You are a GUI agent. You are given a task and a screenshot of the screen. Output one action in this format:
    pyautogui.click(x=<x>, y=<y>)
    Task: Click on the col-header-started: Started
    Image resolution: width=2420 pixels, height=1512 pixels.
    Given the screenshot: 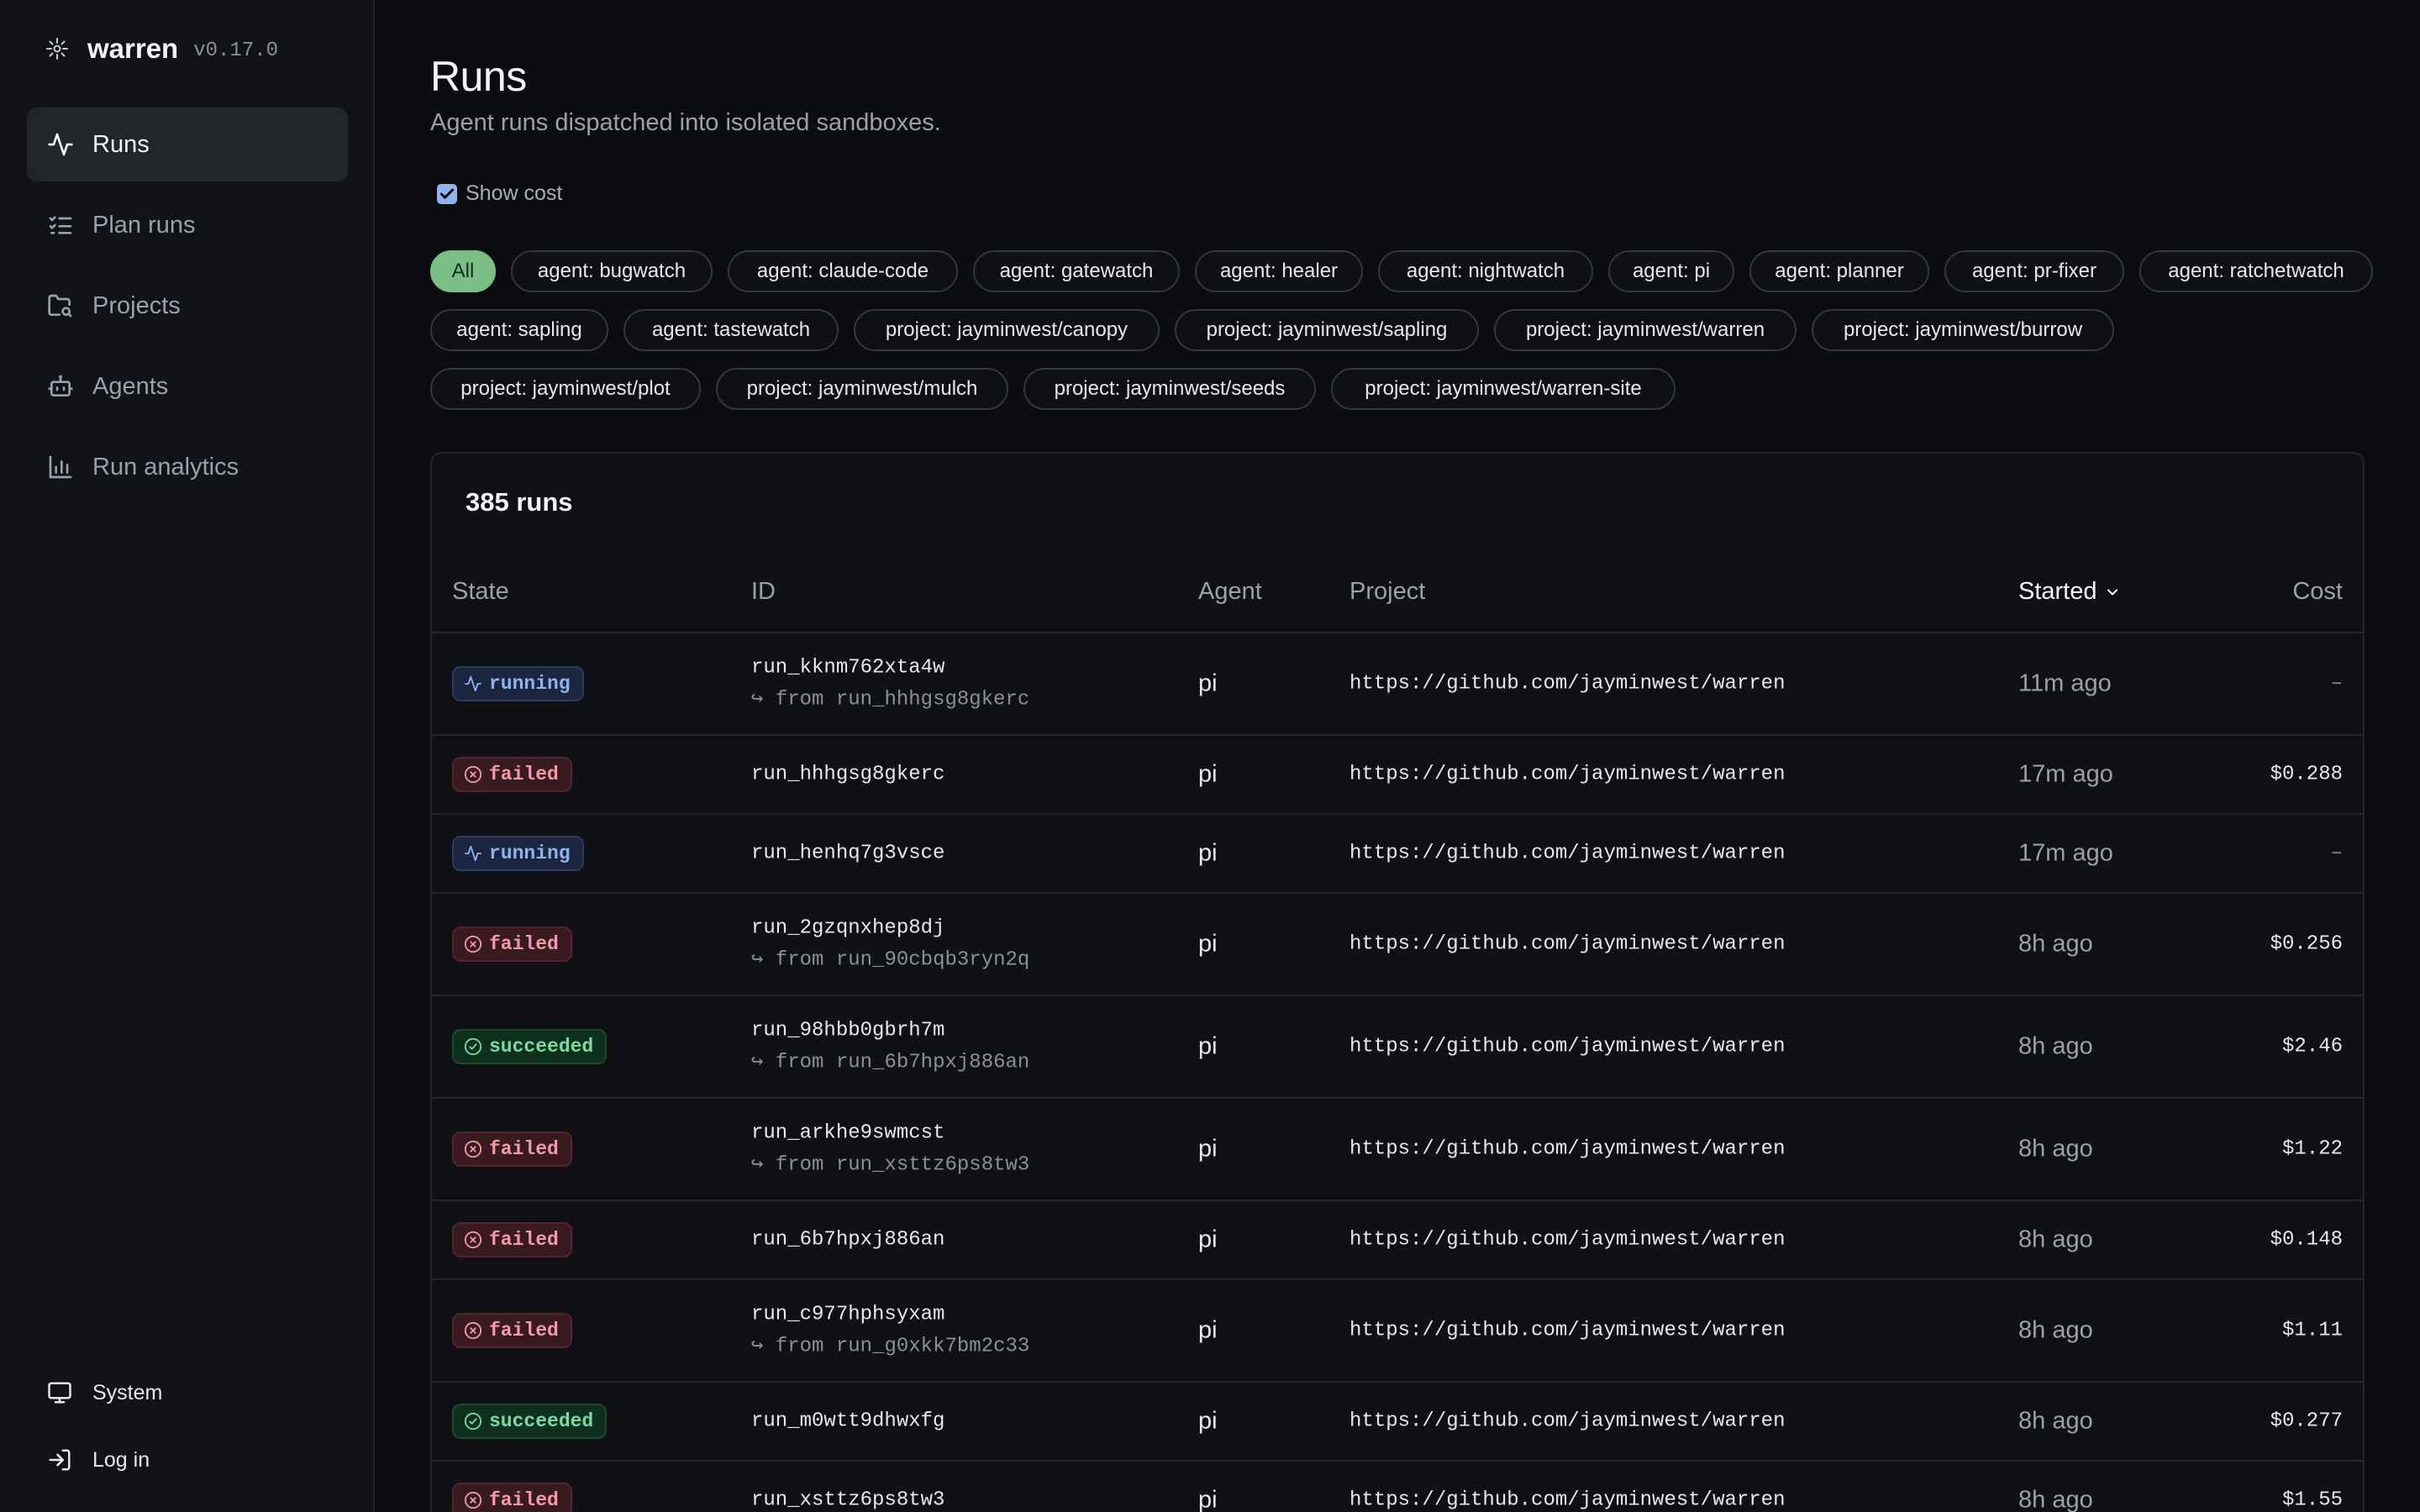 What is the action you would take?
    pyautogui.click(x=2069, y=592)
    